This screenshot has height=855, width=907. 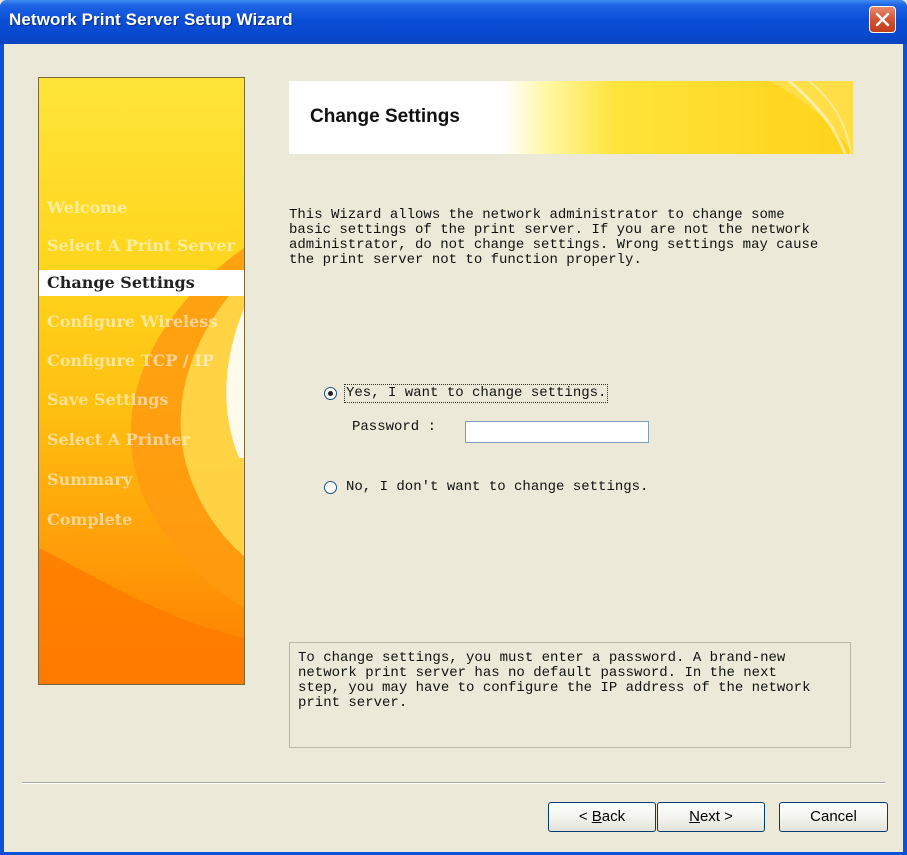 I want to click on close-button, so click(x=882, y=19).